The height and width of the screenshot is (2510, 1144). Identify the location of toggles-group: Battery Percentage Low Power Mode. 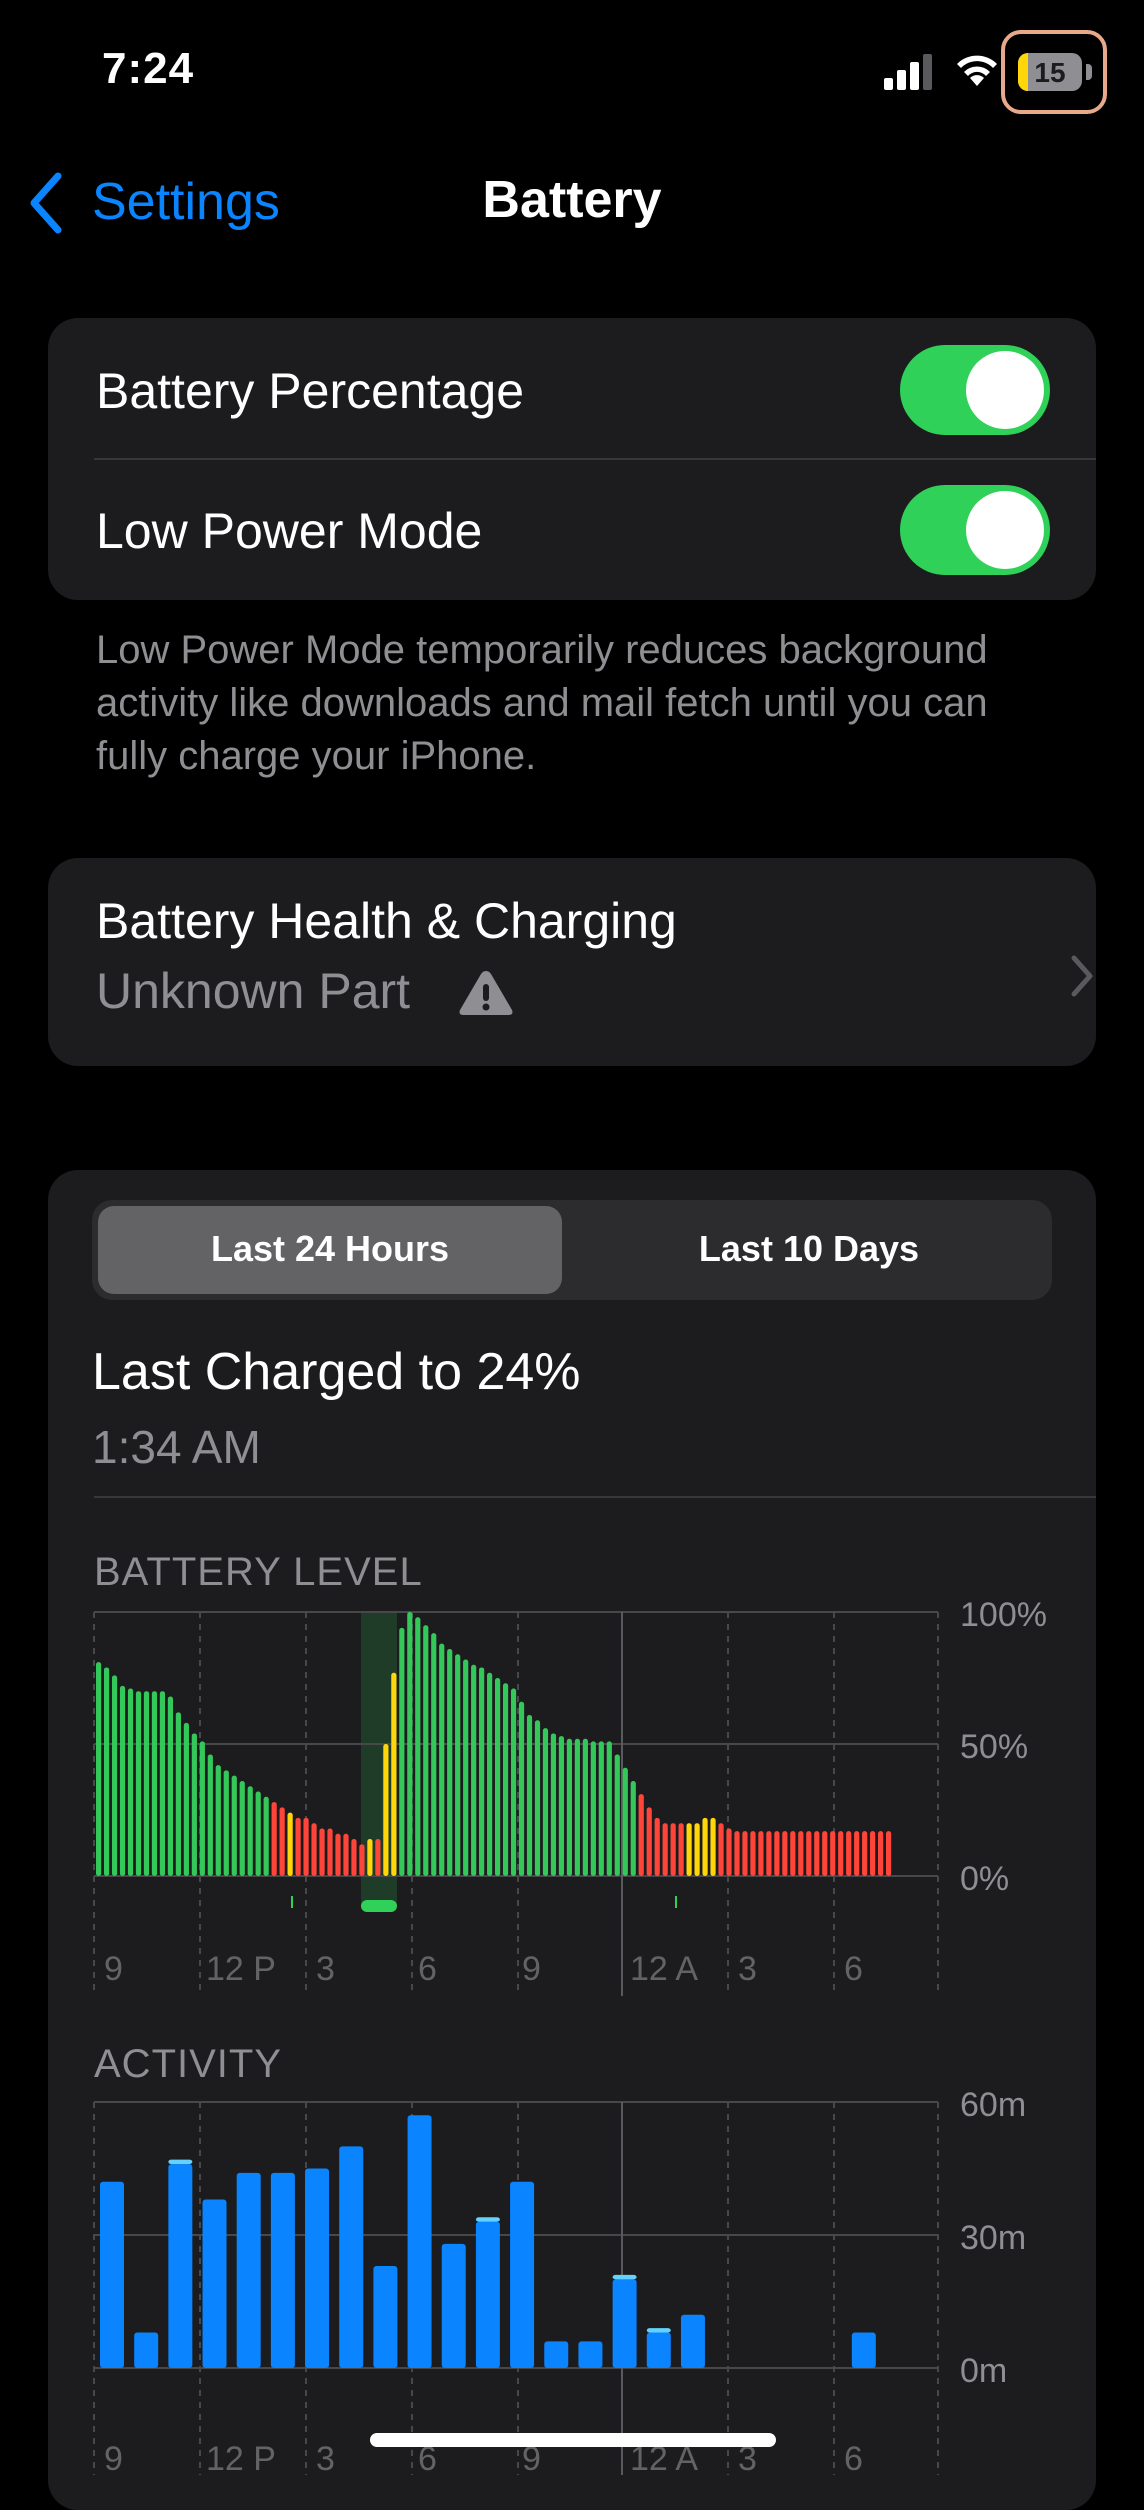
(572, 459).